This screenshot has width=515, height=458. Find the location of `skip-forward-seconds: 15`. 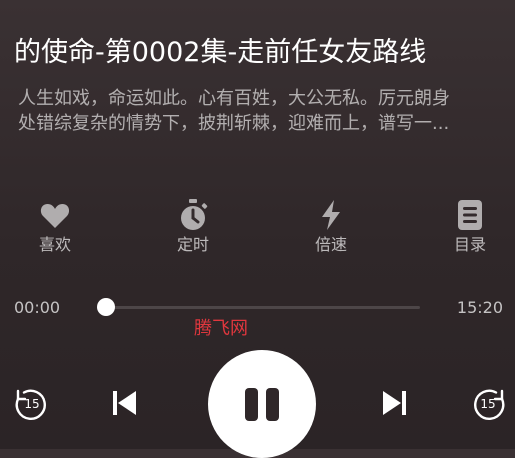

skip-forward-seconds: 15 is located at coordinates (487, 404).